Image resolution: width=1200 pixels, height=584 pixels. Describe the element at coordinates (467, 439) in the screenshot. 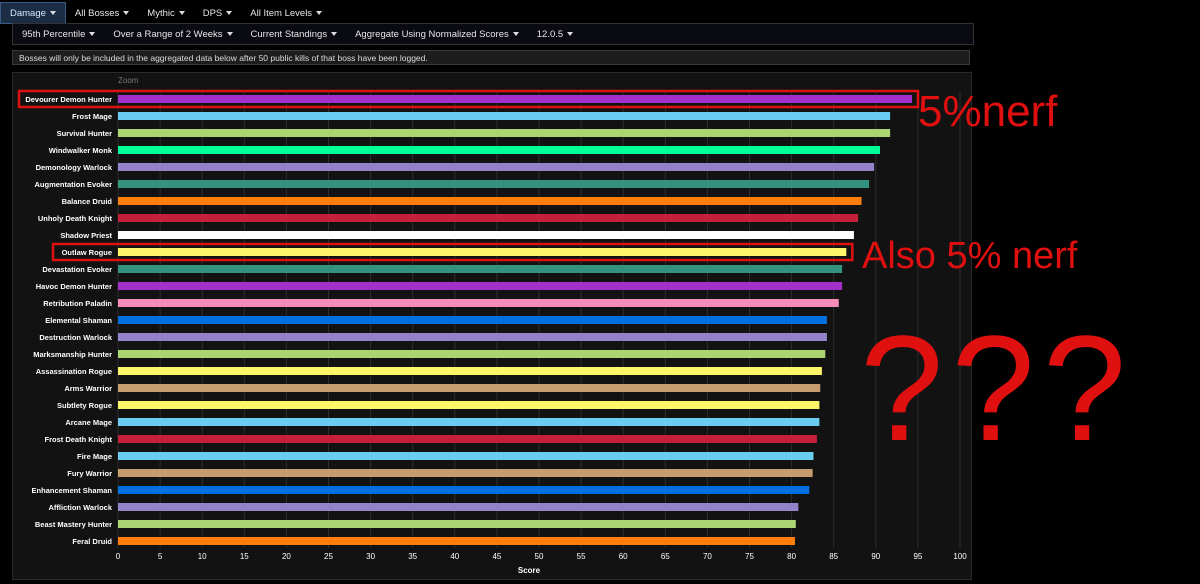

I see `bar-frost-death-knight` at that location.